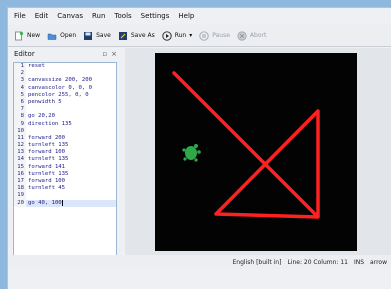 The image size is (391, 289). Describe the element at coordinates (47, 188) in the screenshot. I see `code-text: turnleft 45` at that location.